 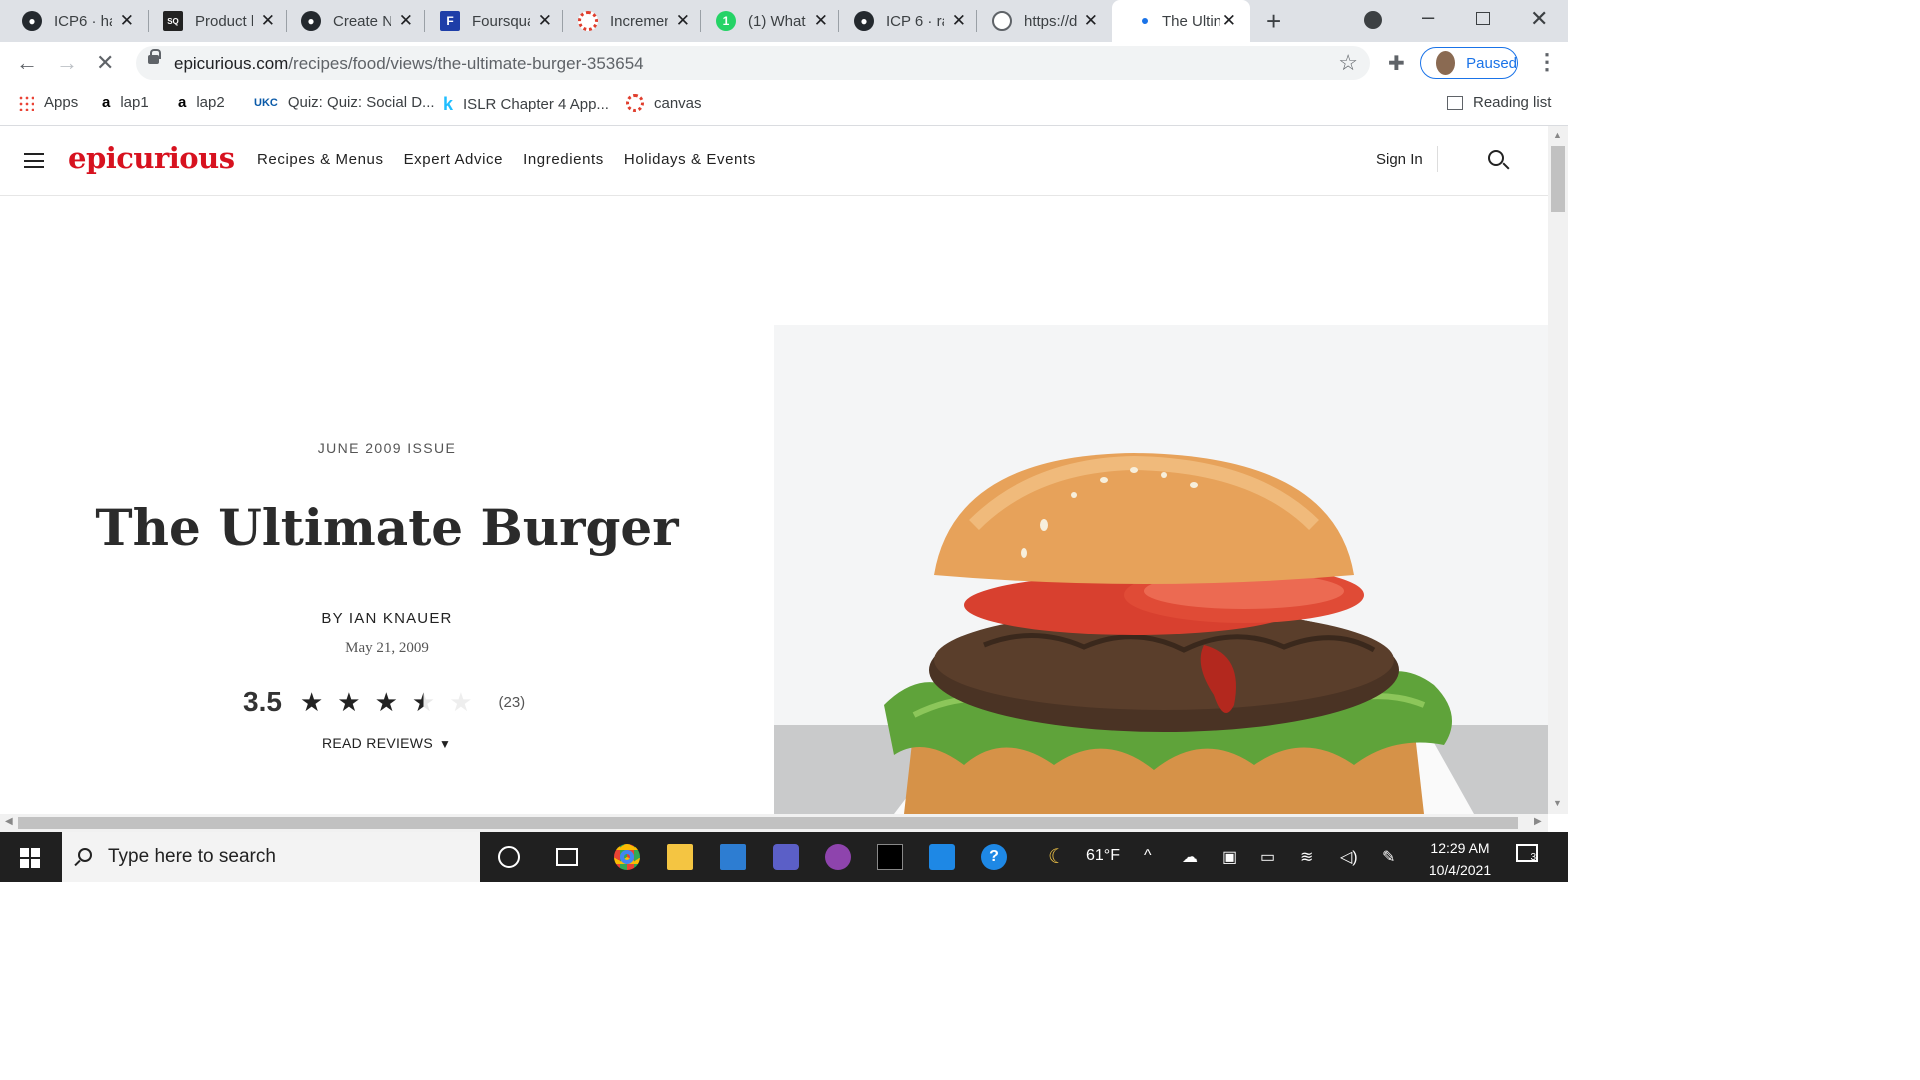 What do you see at coordinates (1229, 857) in the screenshot?
I see `device-icon: ▣` at bounding box center [1229, 857].